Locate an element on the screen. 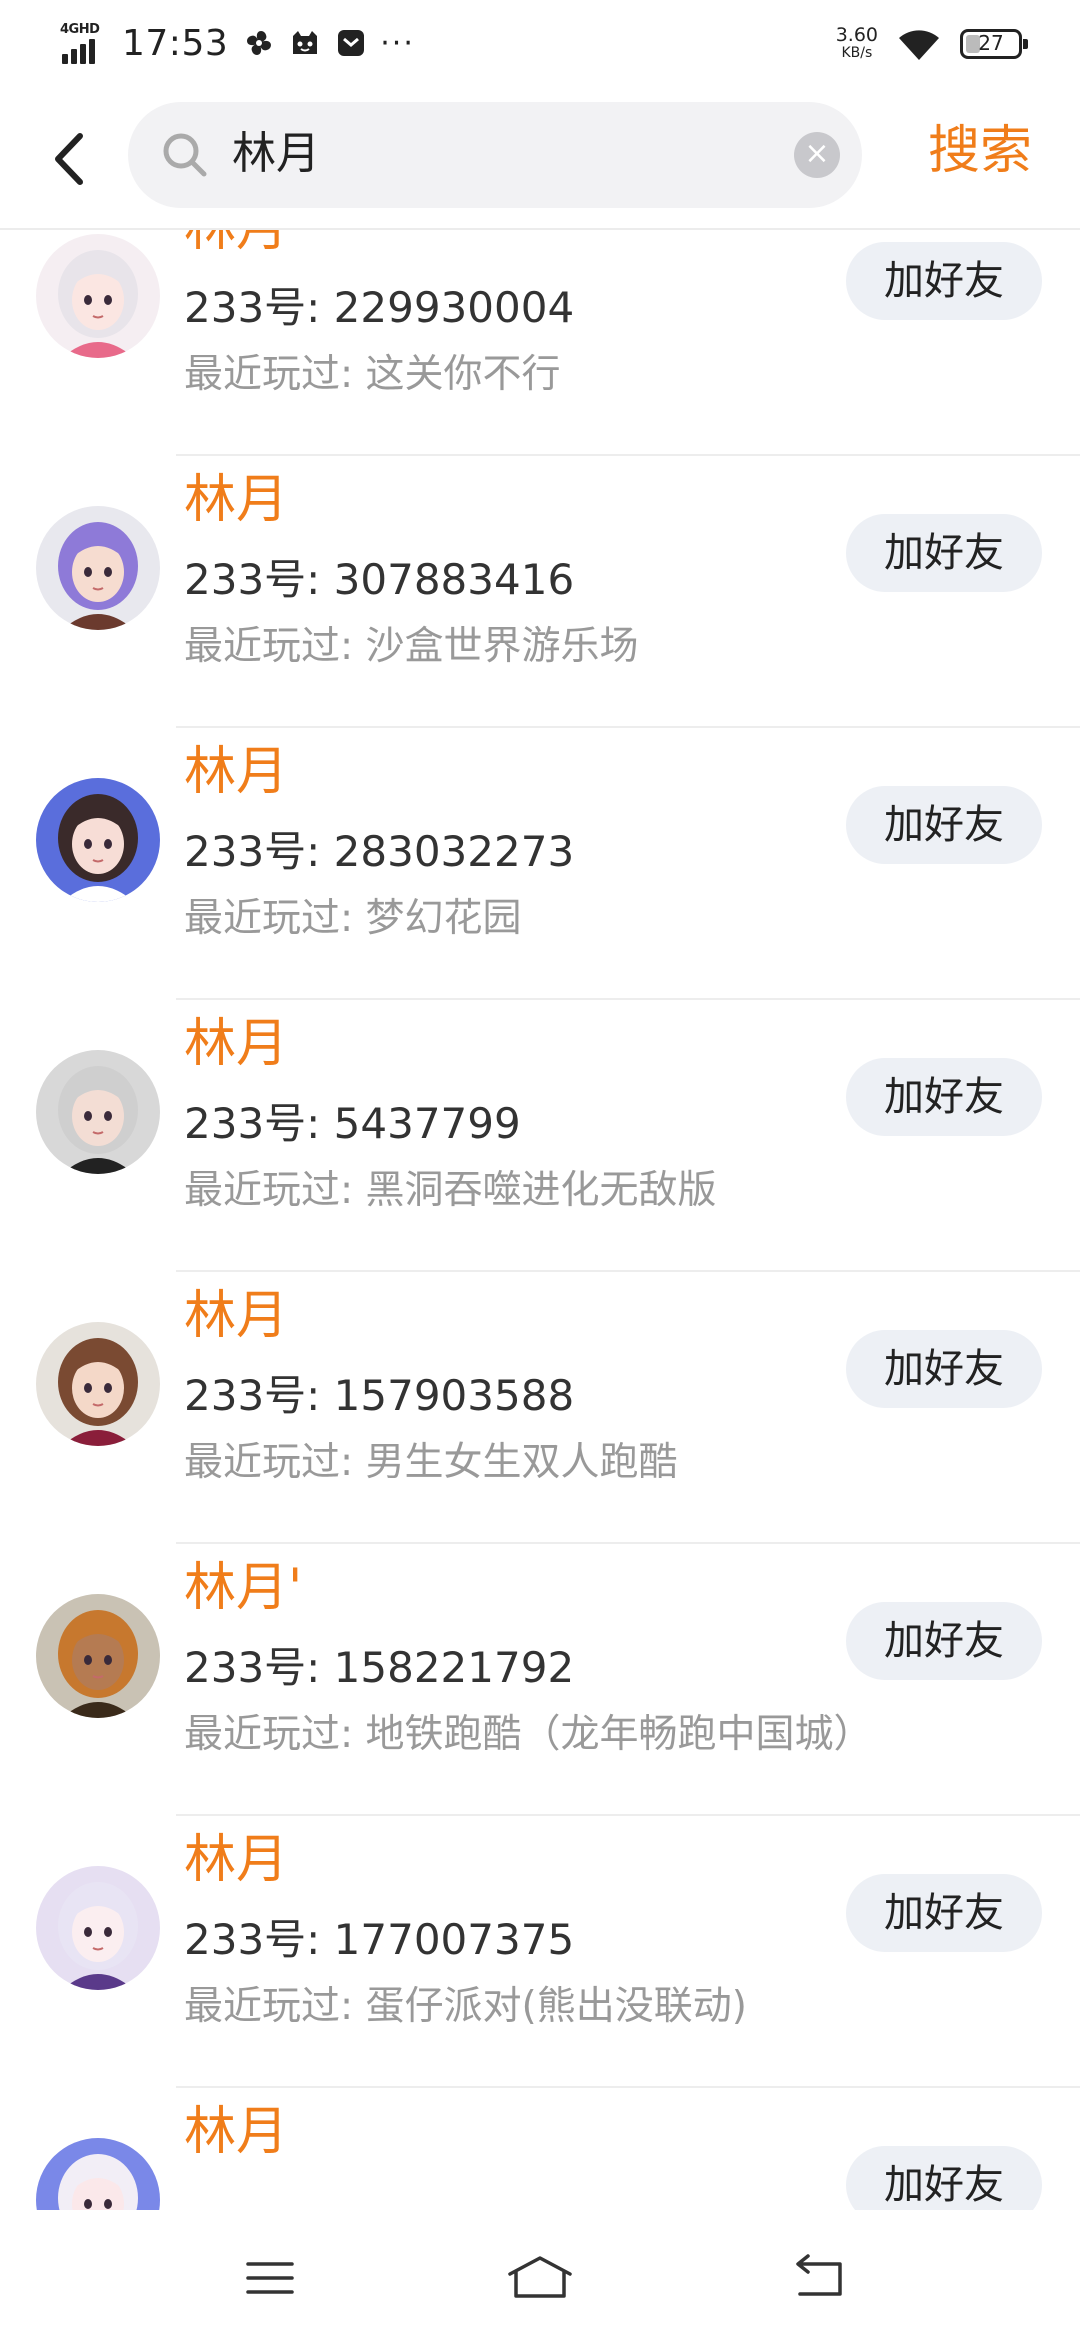  fan-icon is located at coordinates (259, 43).